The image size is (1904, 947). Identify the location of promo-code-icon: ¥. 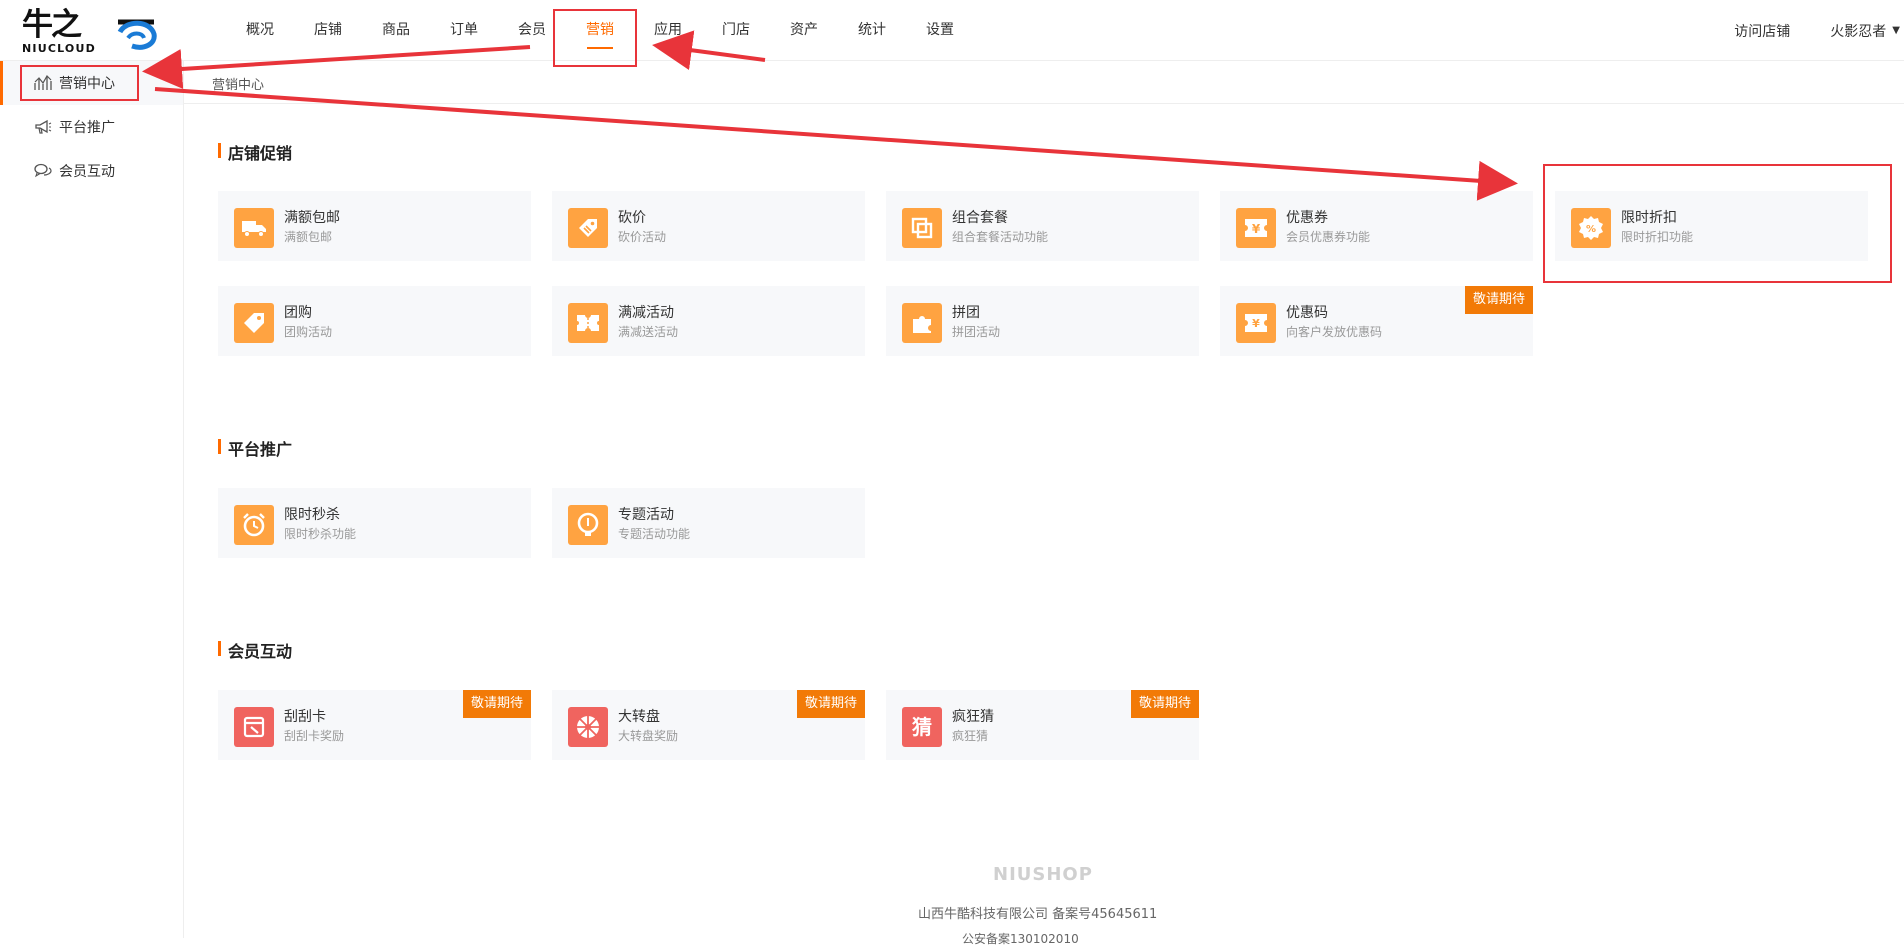
(1256, 323).